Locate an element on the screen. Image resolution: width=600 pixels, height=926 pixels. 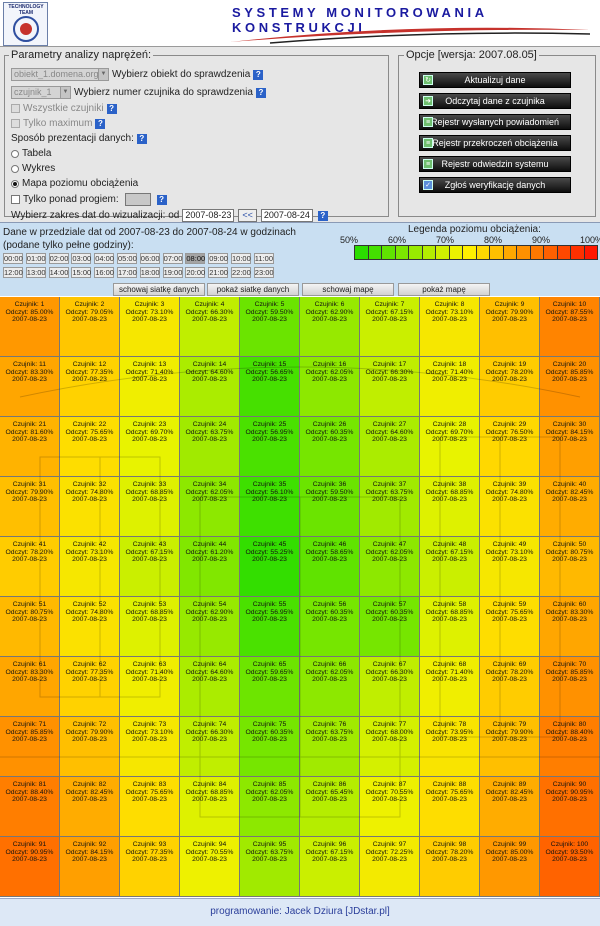
overload-log-button: ≡ Rejestr przekroczeń obciążenia is located at coordinates (495, 143).